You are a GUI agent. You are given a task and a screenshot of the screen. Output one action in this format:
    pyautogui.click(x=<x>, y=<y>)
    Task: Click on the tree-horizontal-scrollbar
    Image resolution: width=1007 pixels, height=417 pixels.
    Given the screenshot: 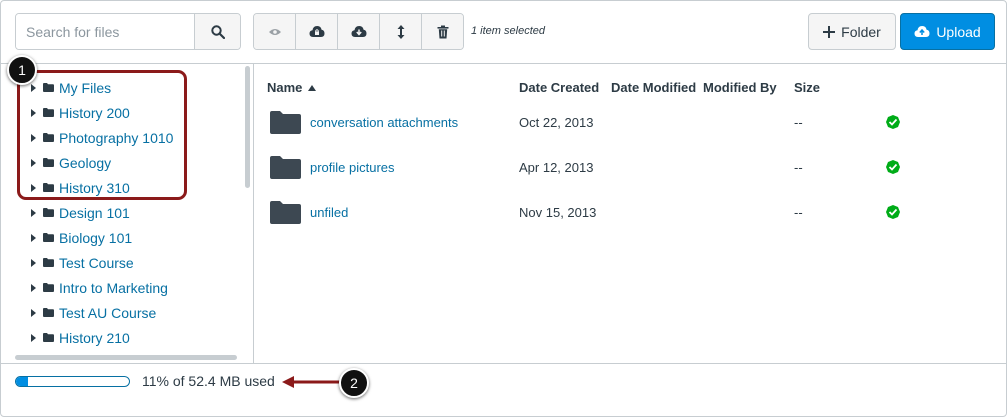 What is the action you would take?
    pyautogui.click(x=126, y=357)
    